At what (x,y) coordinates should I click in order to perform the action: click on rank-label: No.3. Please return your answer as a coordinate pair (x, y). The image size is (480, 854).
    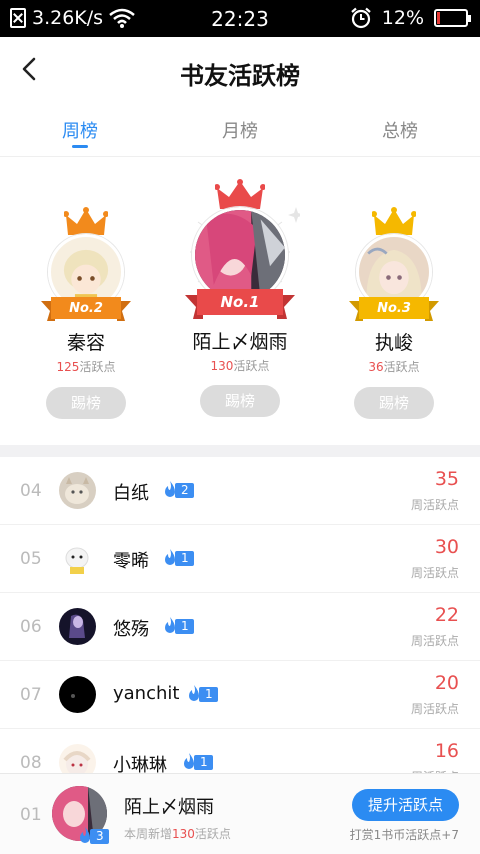
    Looking at the image, I should click on (394, 308).